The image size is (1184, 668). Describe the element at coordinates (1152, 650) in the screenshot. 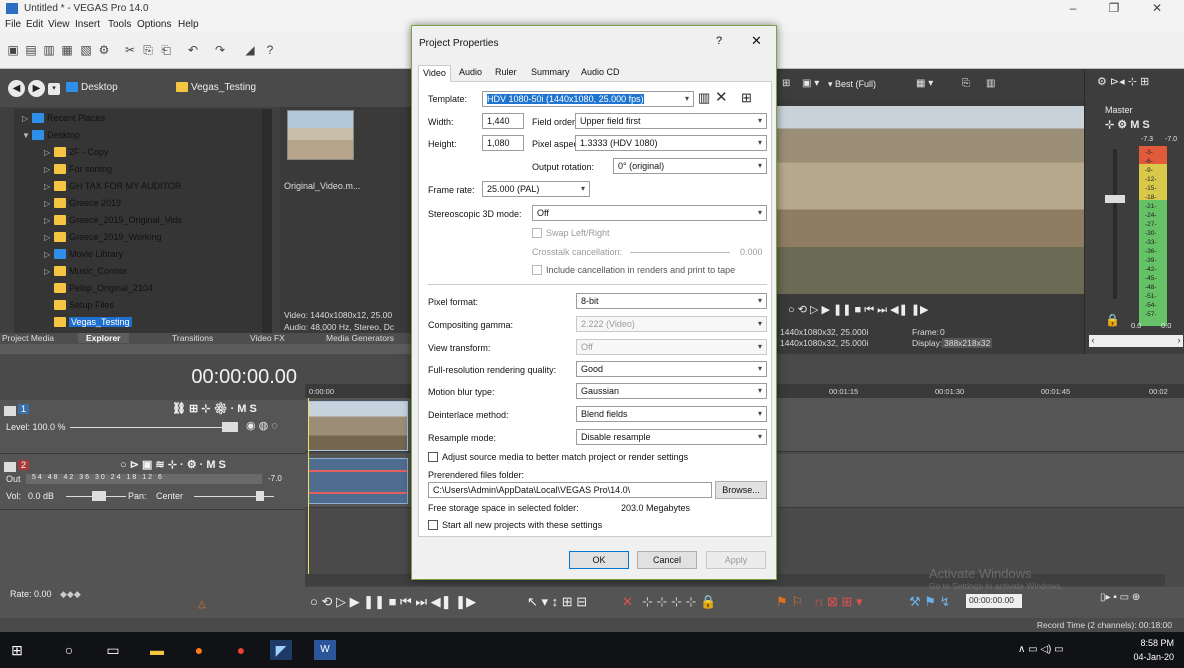

I see `taskbar-clock: 8:58 PM 04-Jan-20` at that location.